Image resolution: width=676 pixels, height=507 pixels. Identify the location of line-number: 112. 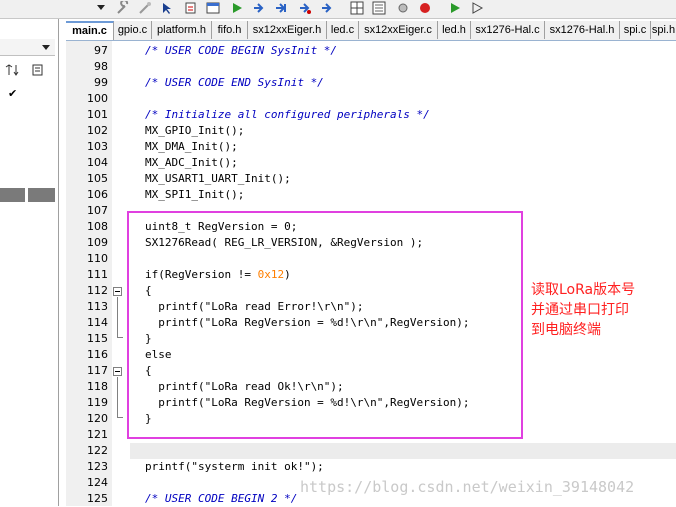
(97, 290).